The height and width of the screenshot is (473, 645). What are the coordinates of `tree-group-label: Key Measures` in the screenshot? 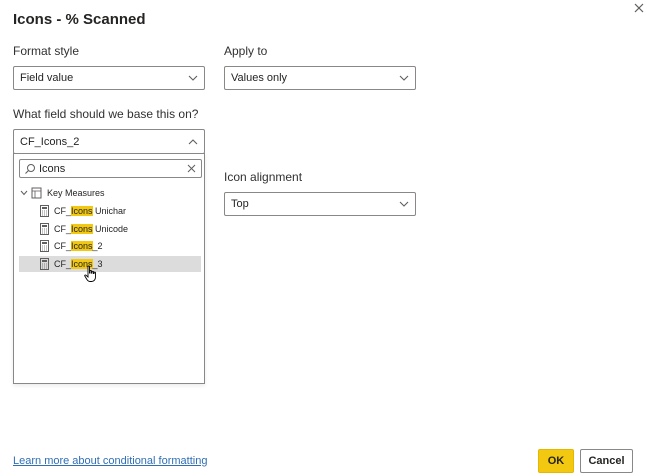 It's located at (76, 193).